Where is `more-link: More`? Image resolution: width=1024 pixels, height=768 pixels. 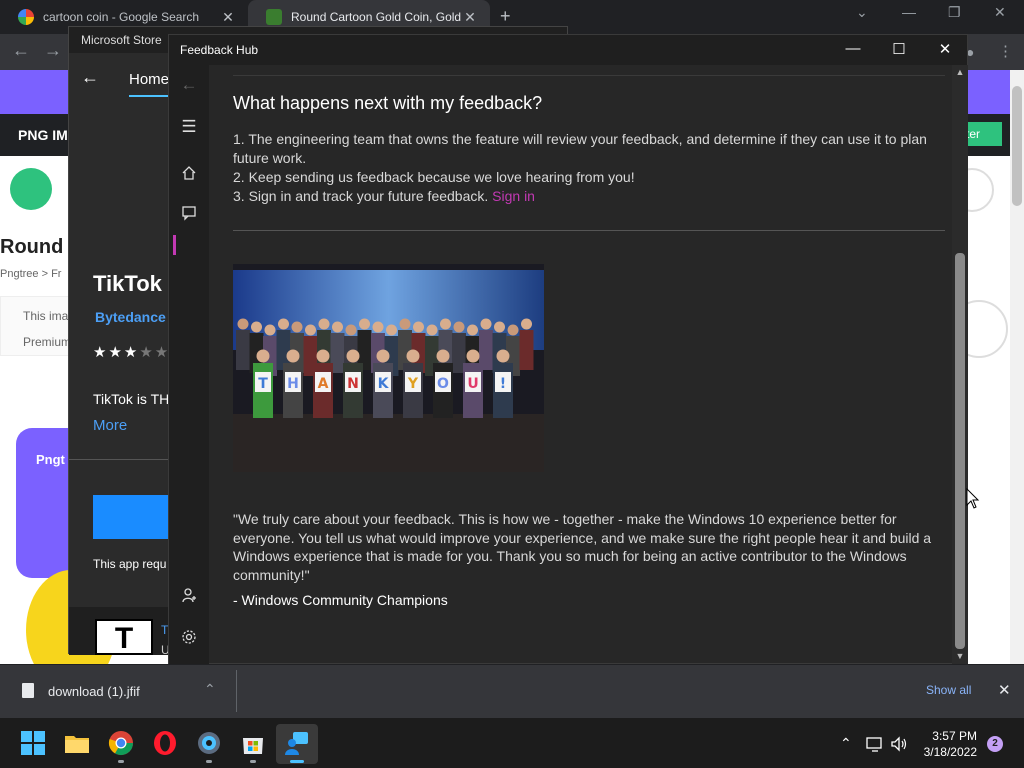 more-link: More is located at coordinates (110, 425).